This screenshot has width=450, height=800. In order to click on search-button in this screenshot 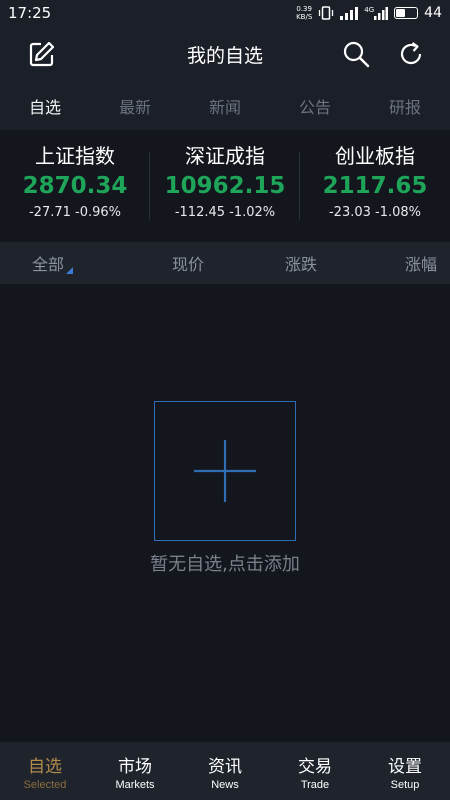, I will do `click(356, 54)`.